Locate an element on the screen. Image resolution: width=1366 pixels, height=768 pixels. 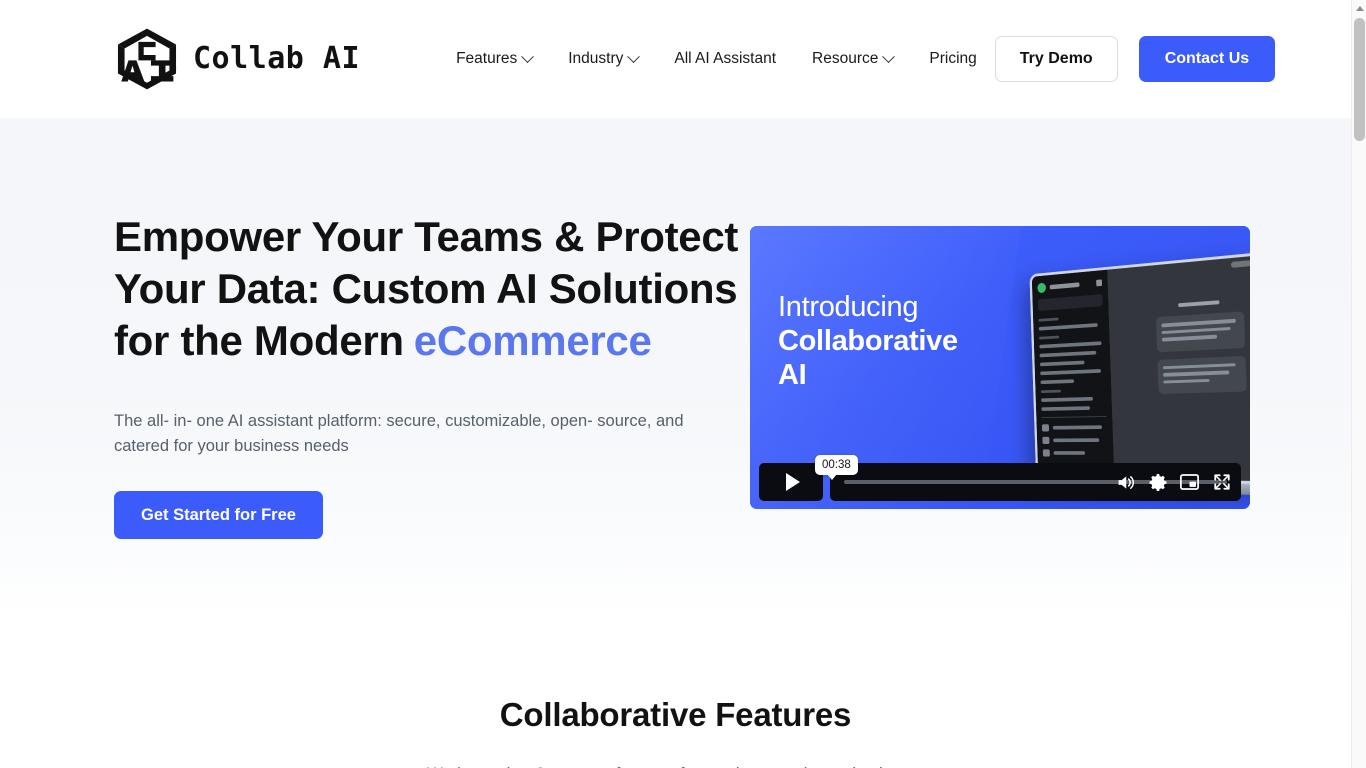
try-demo-button: Try Demo is located at coordinates (1056, 59).